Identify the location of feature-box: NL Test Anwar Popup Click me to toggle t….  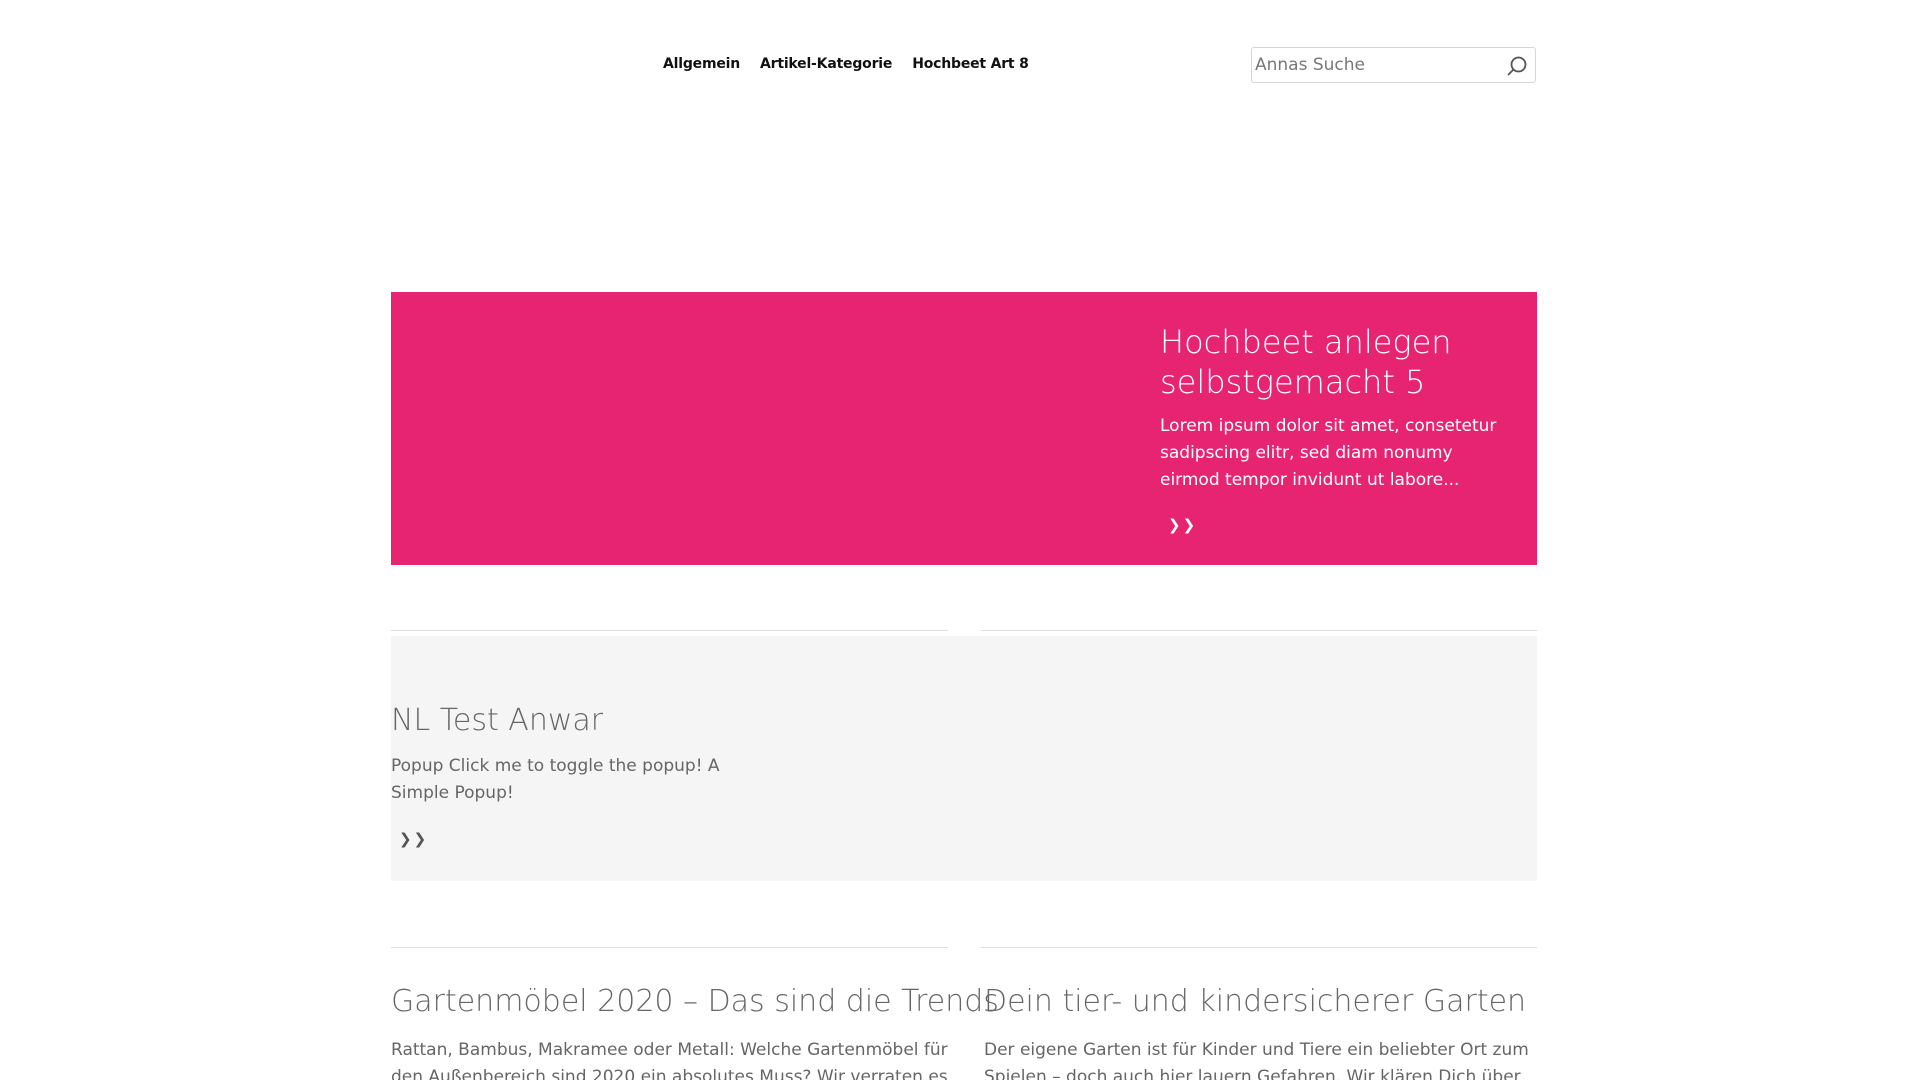
(964, 758).